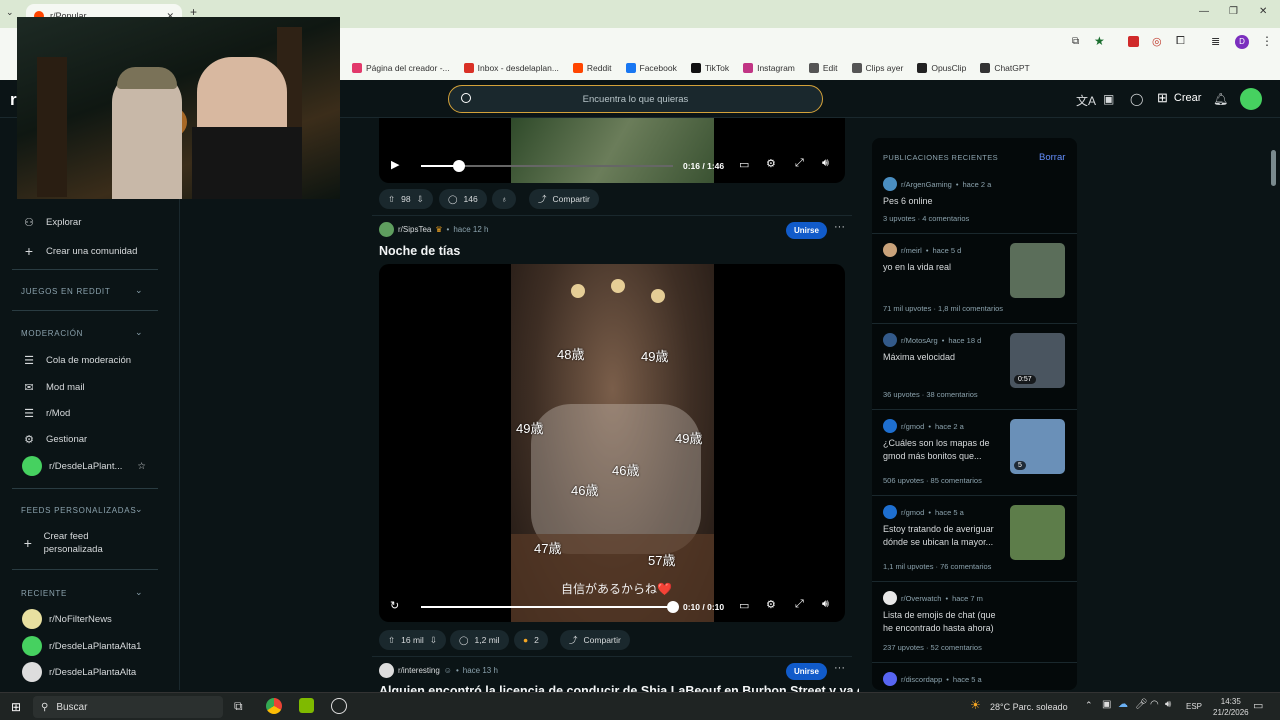 The height and width of the screenshot is (720, 1280). What do you see at coordinates (394, 605) in the screenshot?
I see `replay-icon: ↻` at bounding box center [394, 605].